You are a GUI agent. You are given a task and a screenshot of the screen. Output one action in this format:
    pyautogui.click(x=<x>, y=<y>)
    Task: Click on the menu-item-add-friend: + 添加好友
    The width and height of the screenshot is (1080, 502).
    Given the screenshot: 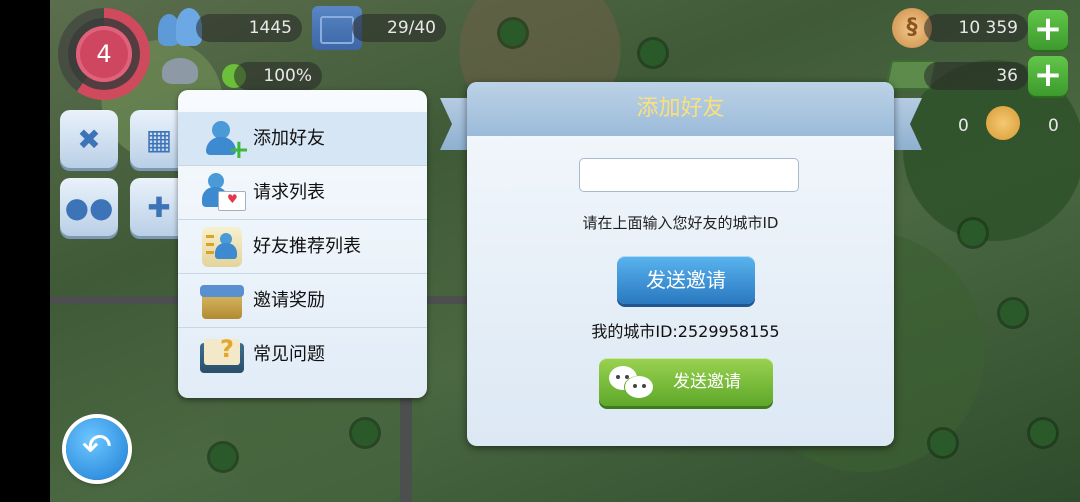 What is the action you would take?
    pyautogui.click(x=302, y=139)
    